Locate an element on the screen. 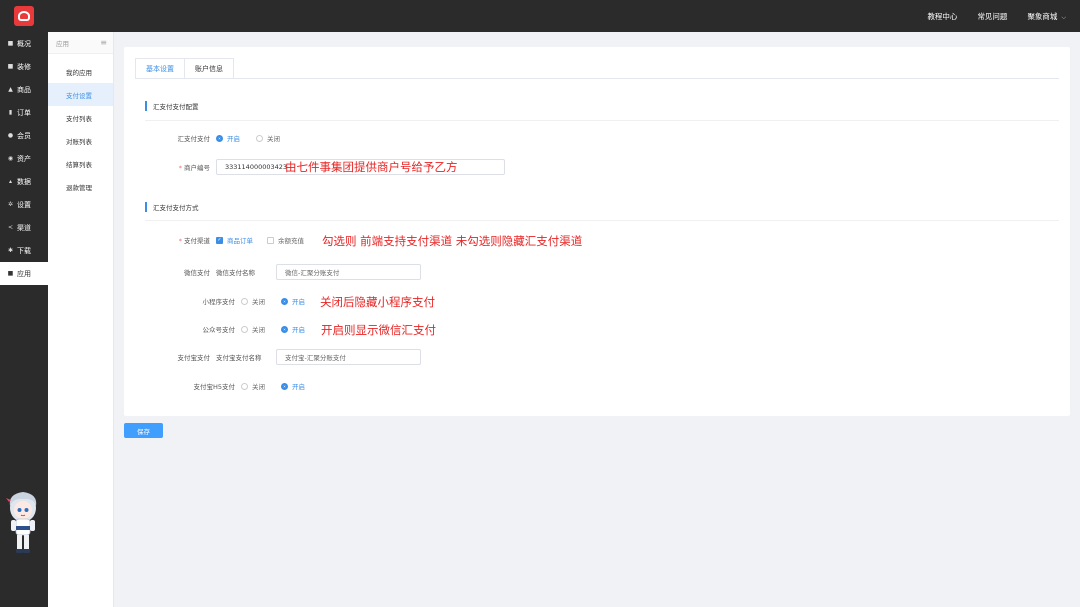 The image size is (1080, 607). nav-label: 下载 is located at coordinates (24, 250).